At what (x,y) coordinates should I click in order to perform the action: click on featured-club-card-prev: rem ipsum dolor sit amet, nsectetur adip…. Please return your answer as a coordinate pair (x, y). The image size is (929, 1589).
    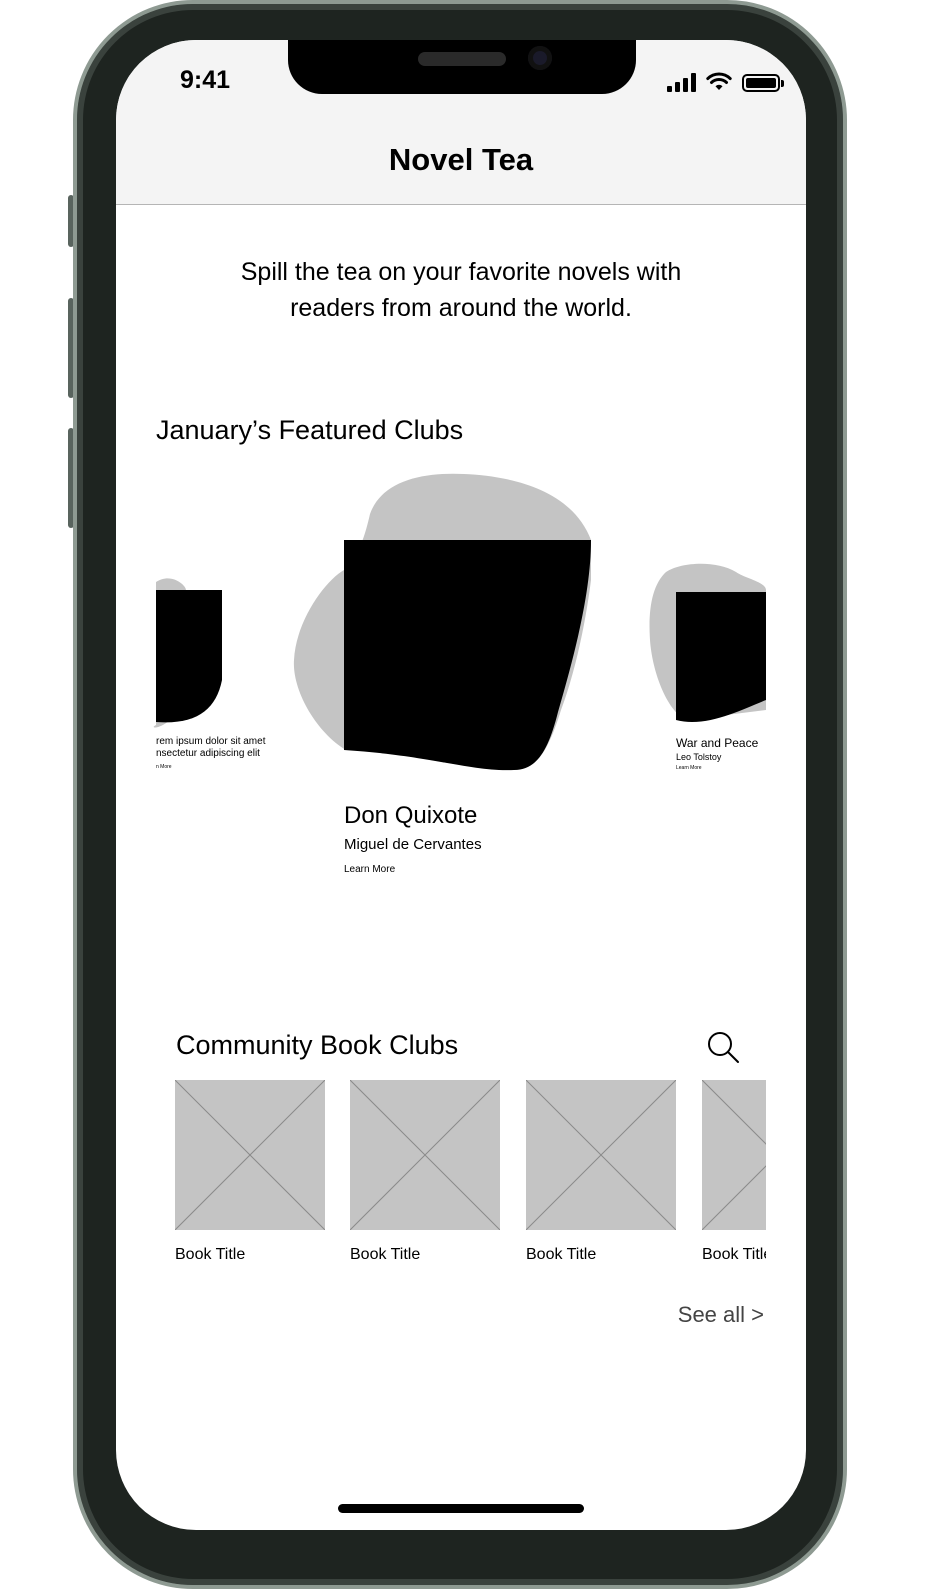
    Looking at the image, I should click on (191, 670).